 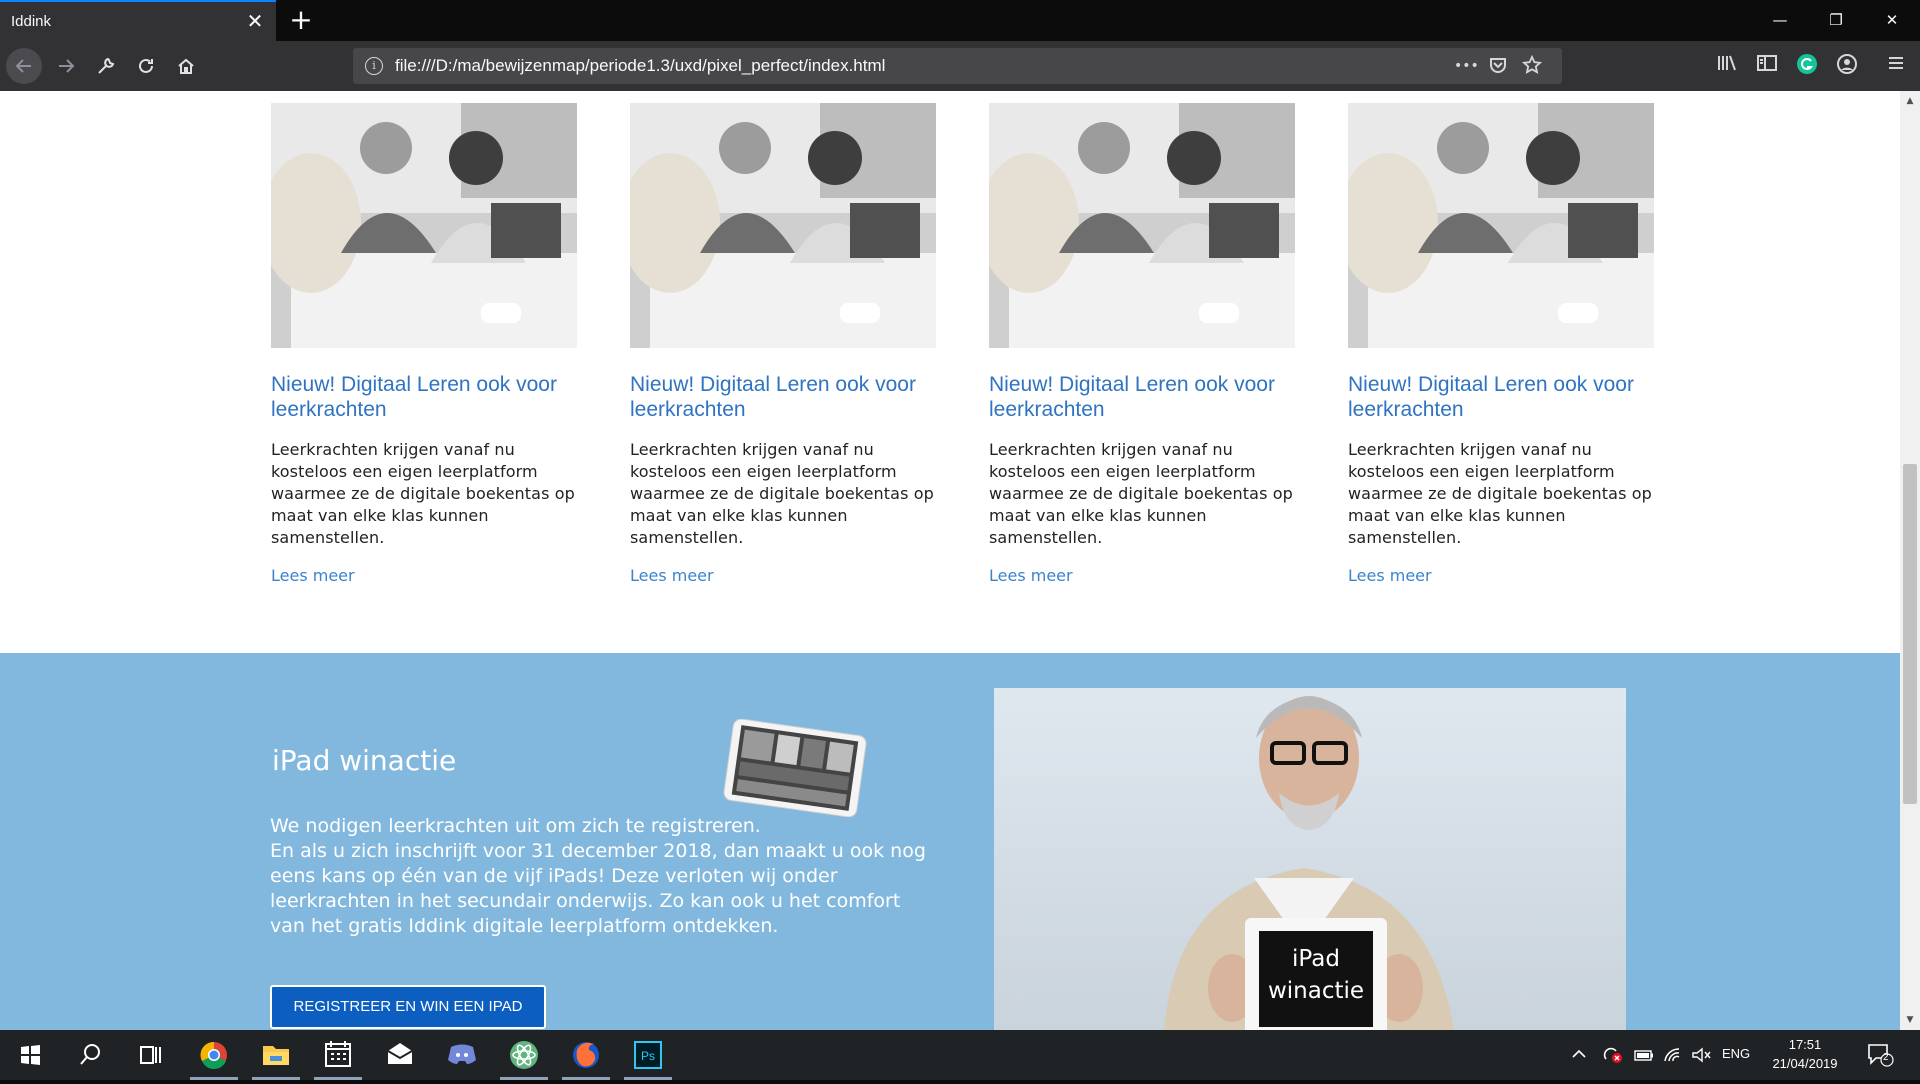 What do you see at coordinates (1316, 959) in the screenshot?
I see `sign-line1: iPad` at bounding box center [1316, 959].